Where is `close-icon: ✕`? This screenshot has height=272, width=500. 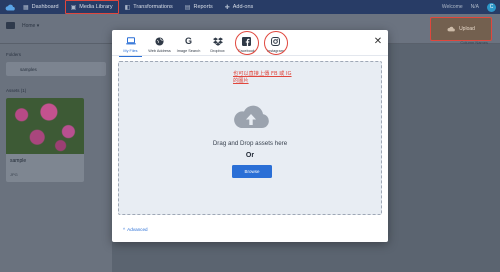
close-icon: ✕ is located at coordinates (378, 41).